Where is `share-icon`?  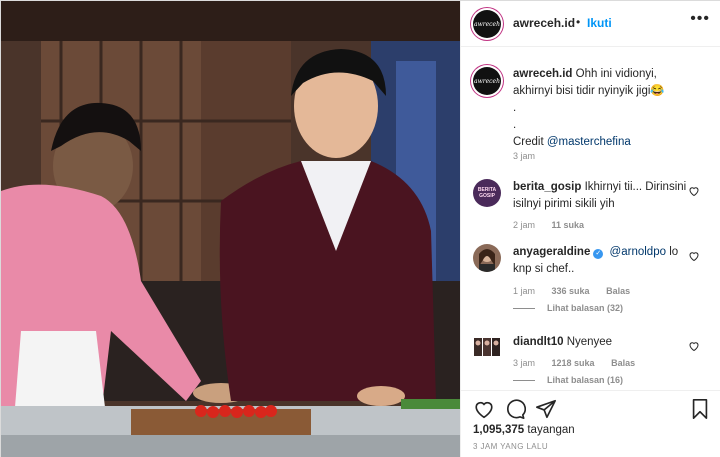
share-icon is located at coordinates (546, 409).